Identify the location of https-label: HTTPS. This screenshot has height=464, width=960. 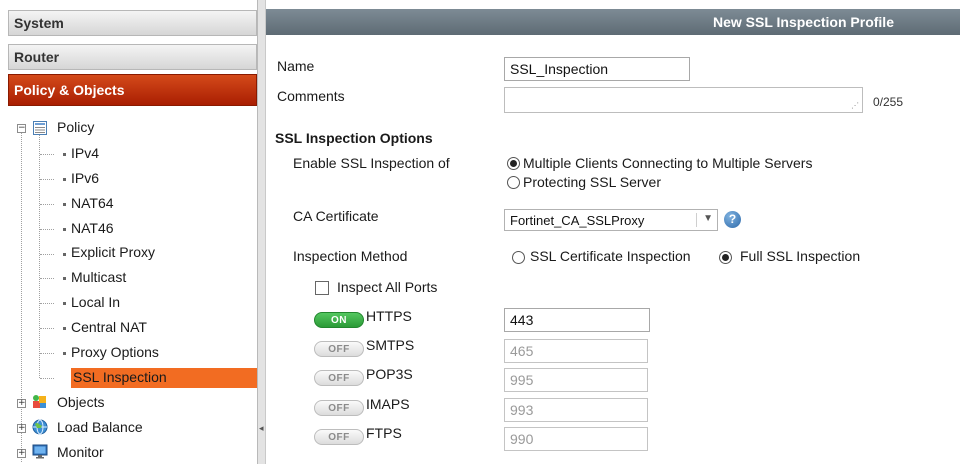
(389, 316).